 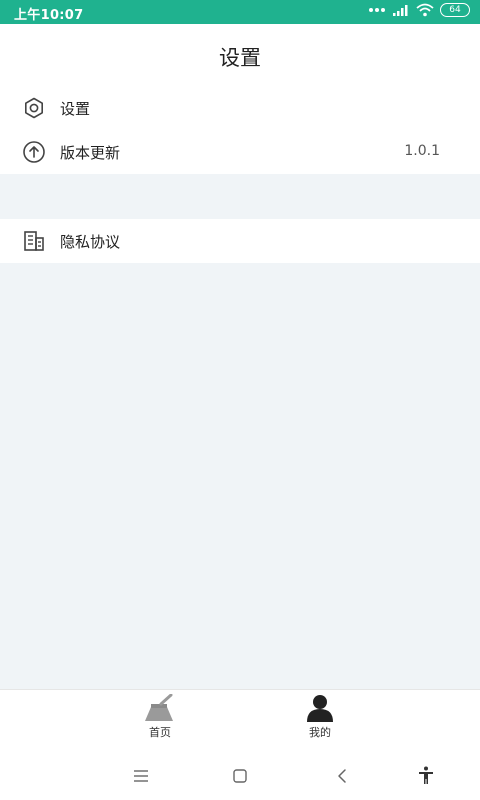 I want to click on settings-row: 设置, so click(x=240, y=108).